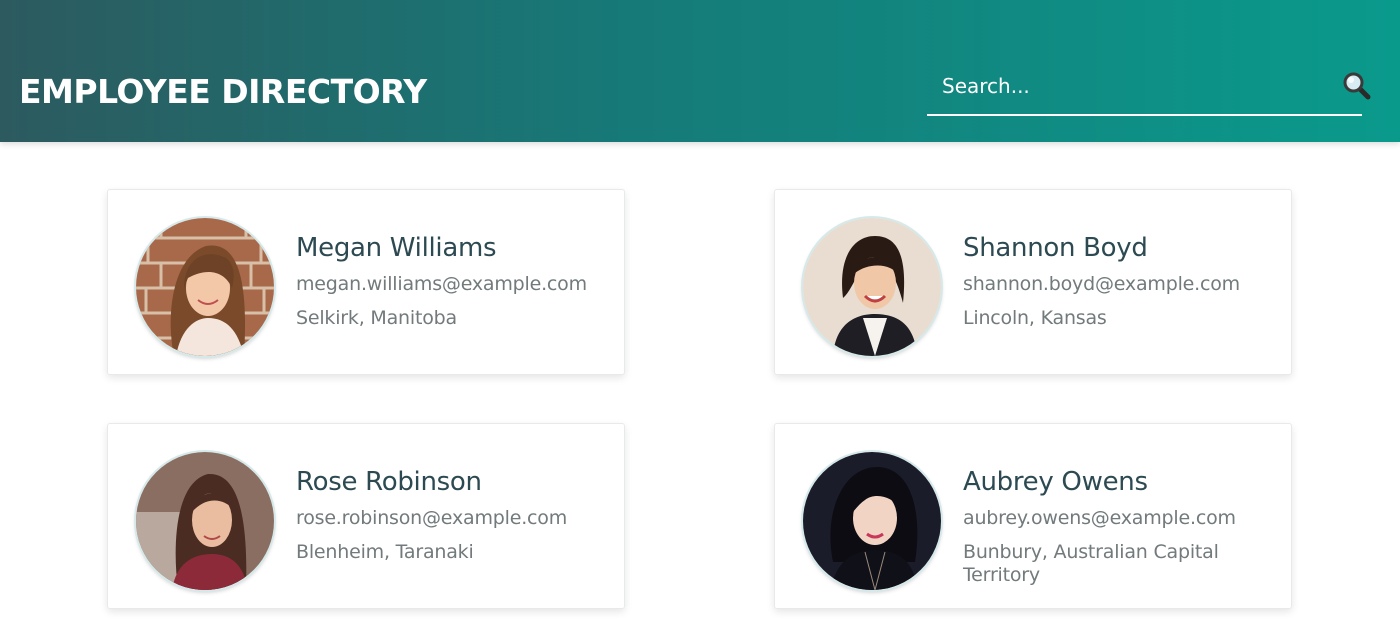 The height and width of the screenshot is (642, 1400). Describe the element at coordinates (389, 482) in the screenshot. I see `employee-name: Rose Robinson` at that location.